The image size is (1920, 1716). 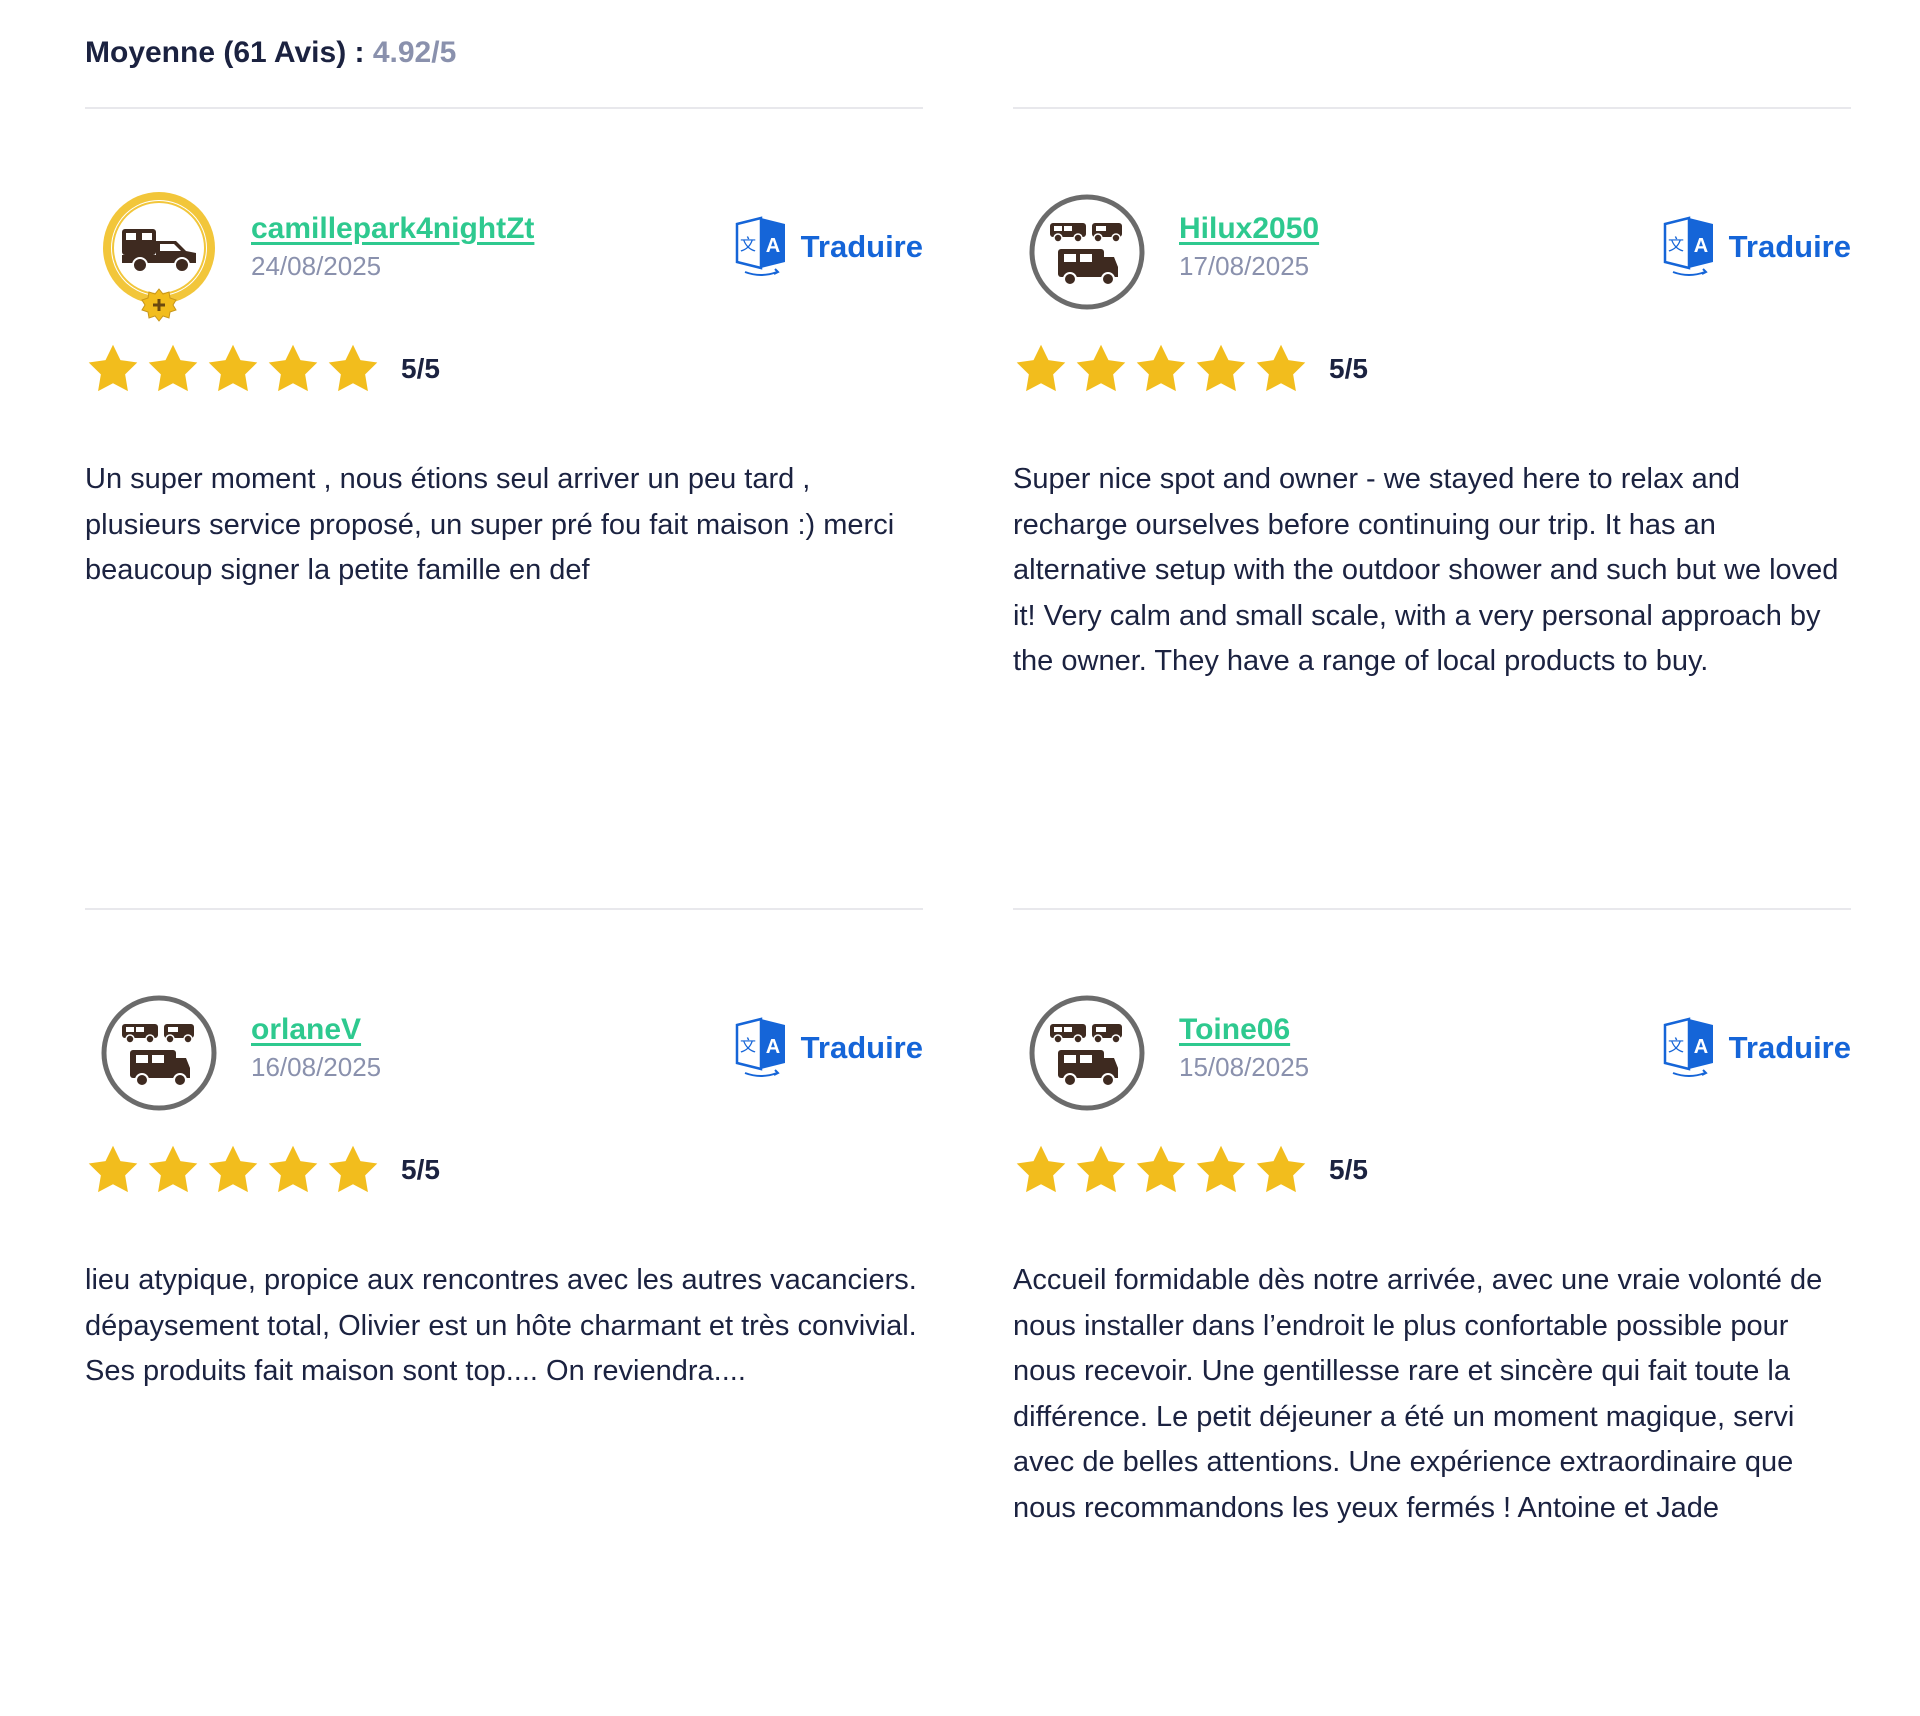 What do you see at coordinates (1244, 1030) in the screenshot?
I see `review-username: Toine06` at bounding box center [1244, 1030].